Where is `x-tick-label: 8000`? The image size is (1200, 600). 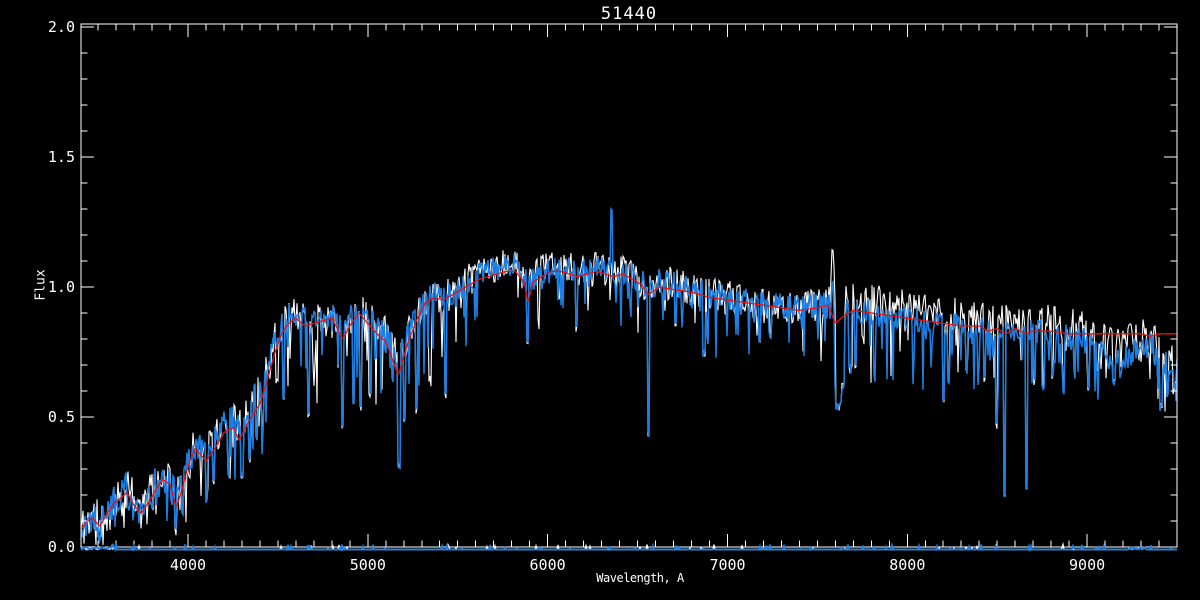
x-tick-label: 8000 is located at coordinates (907, 565).